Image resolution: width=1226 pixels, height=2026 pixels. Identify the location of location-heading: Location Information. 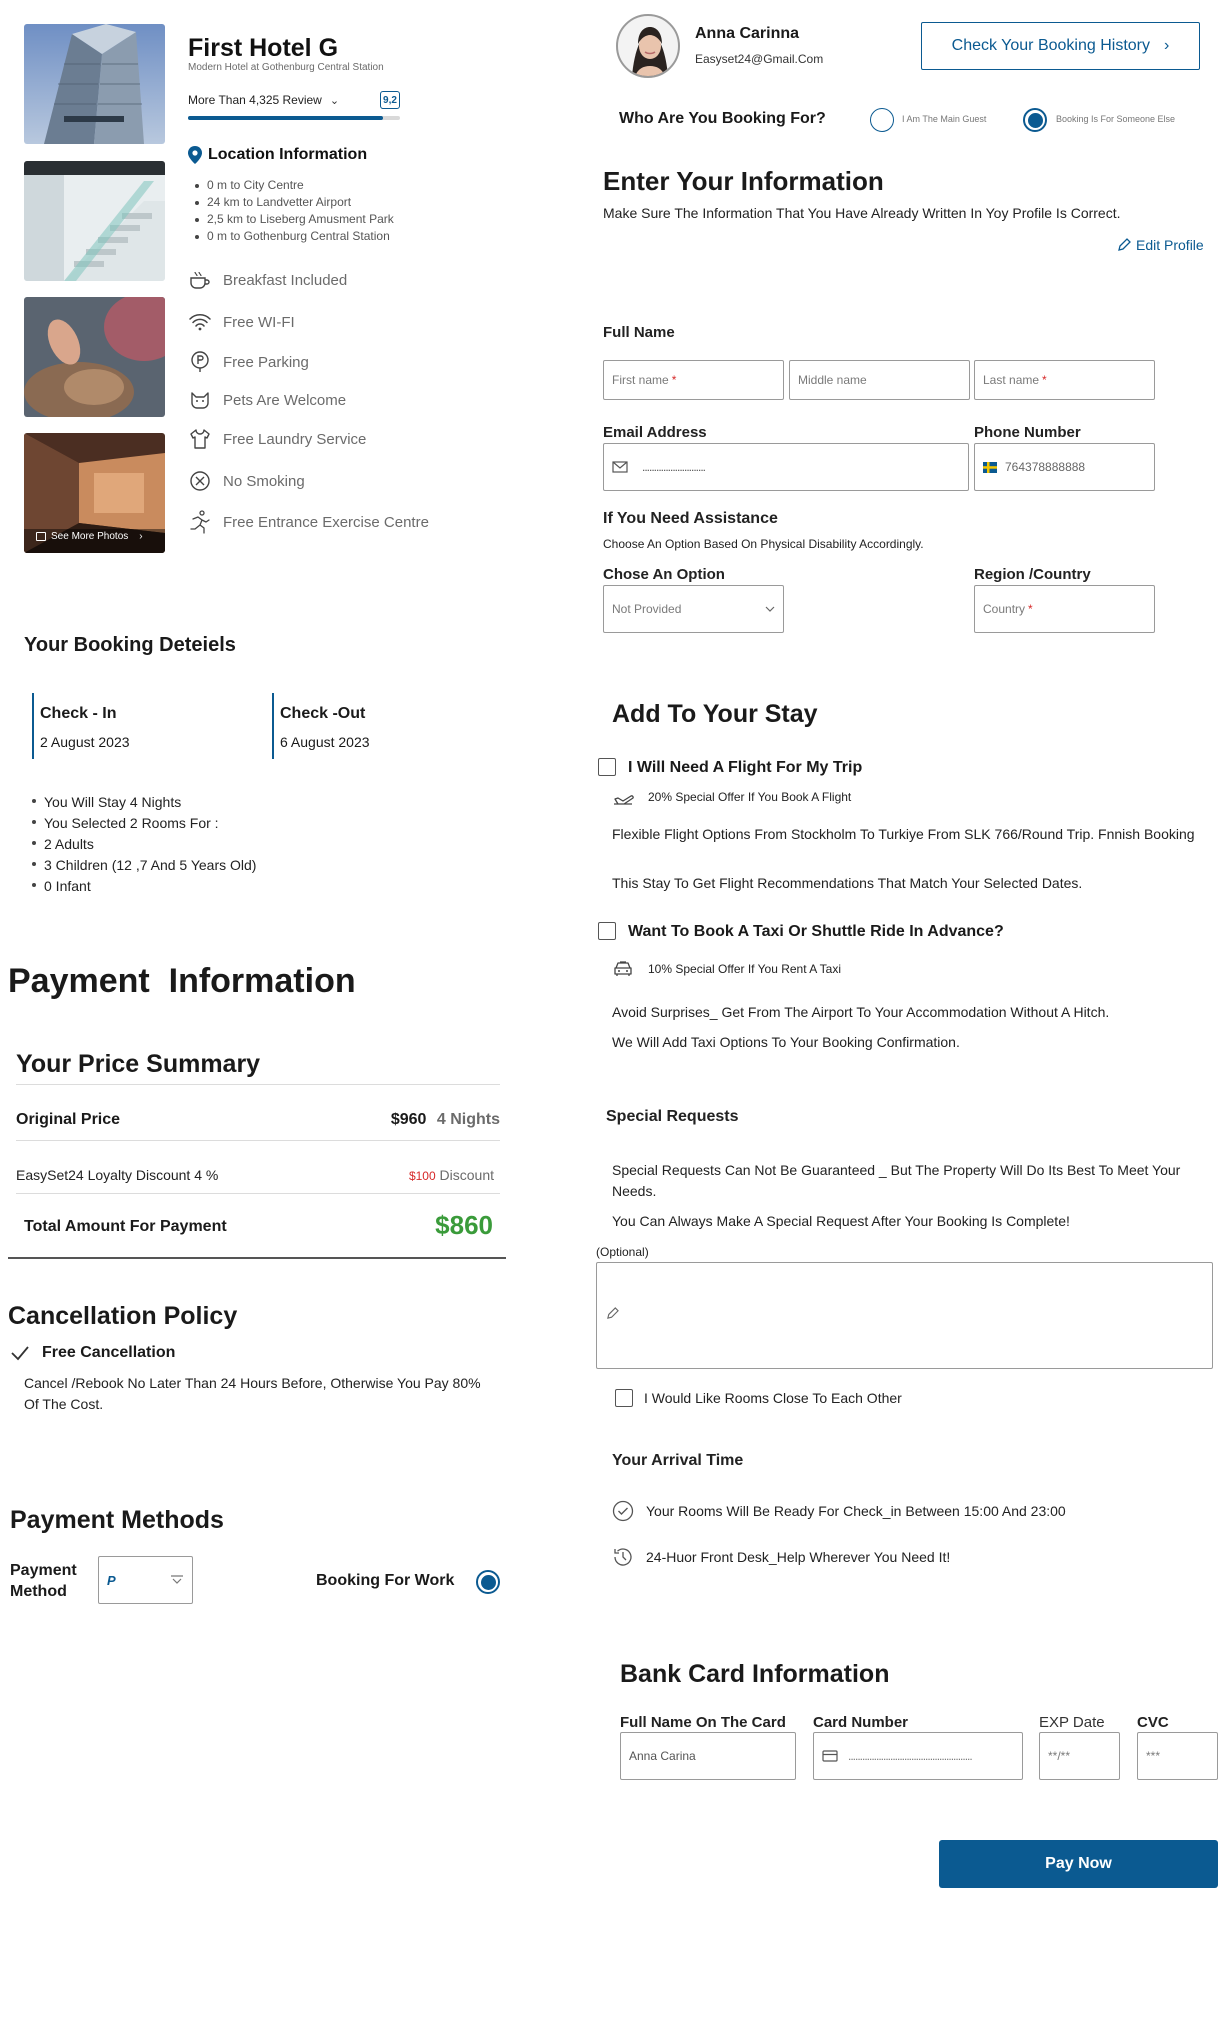
(277, 155).